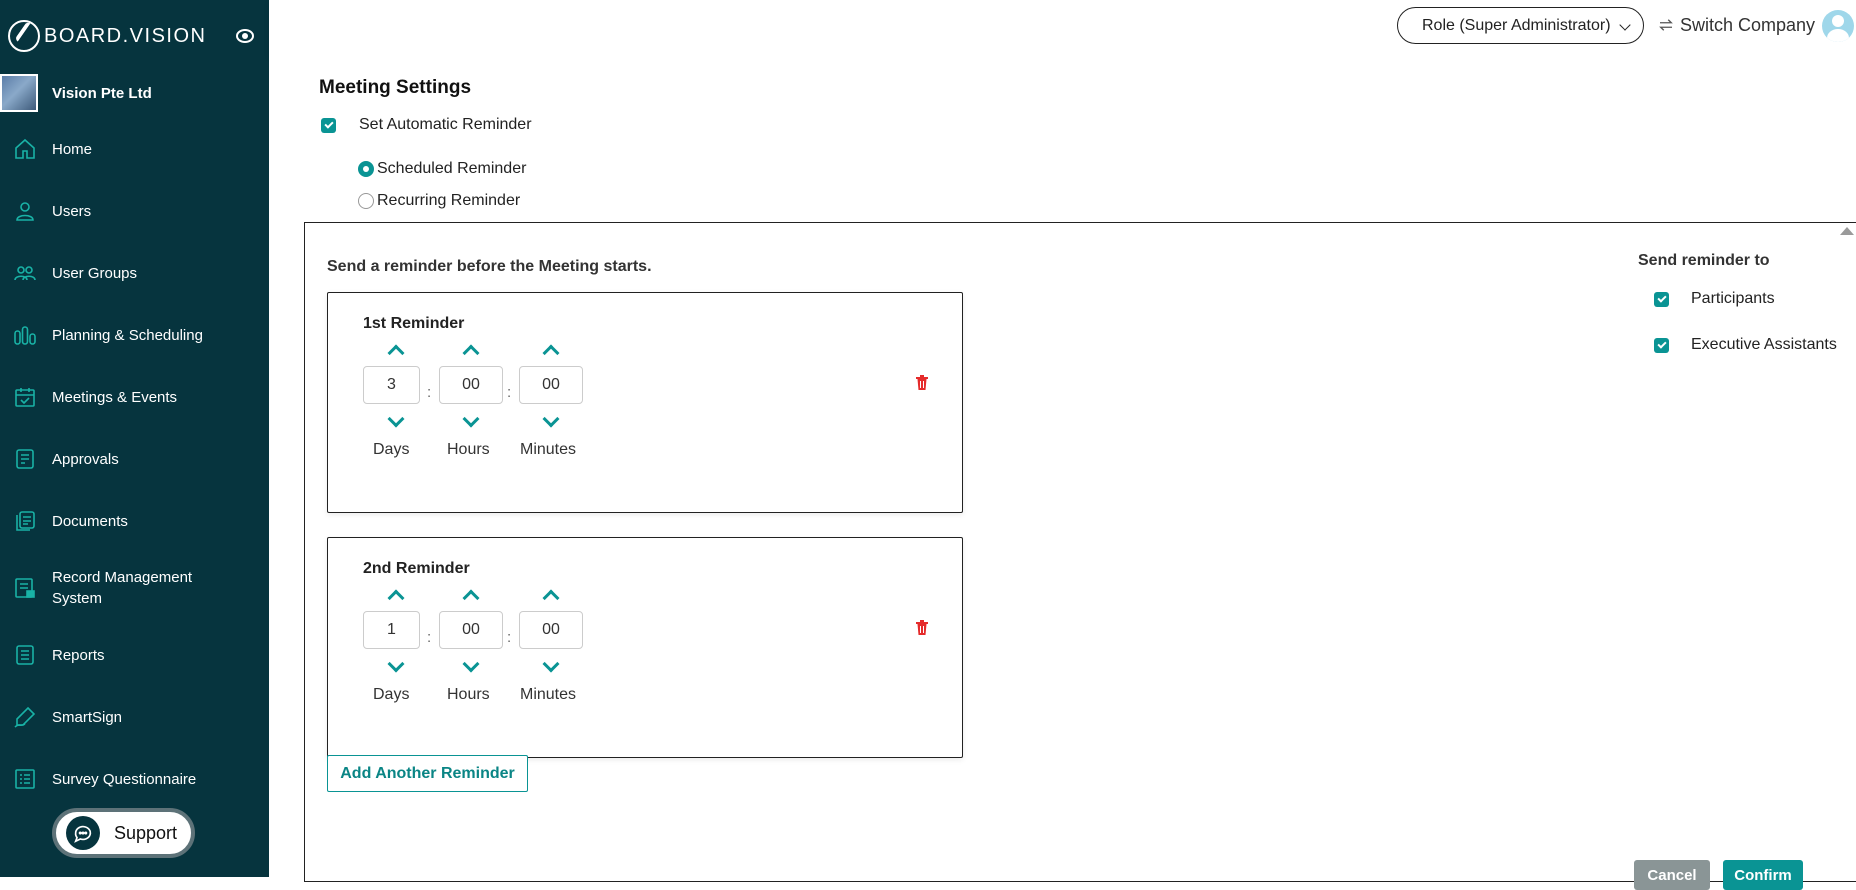  Describe the element at coordinates (72, 149) in the screenshot. I see `sidebar-item-label: Home` at that location.